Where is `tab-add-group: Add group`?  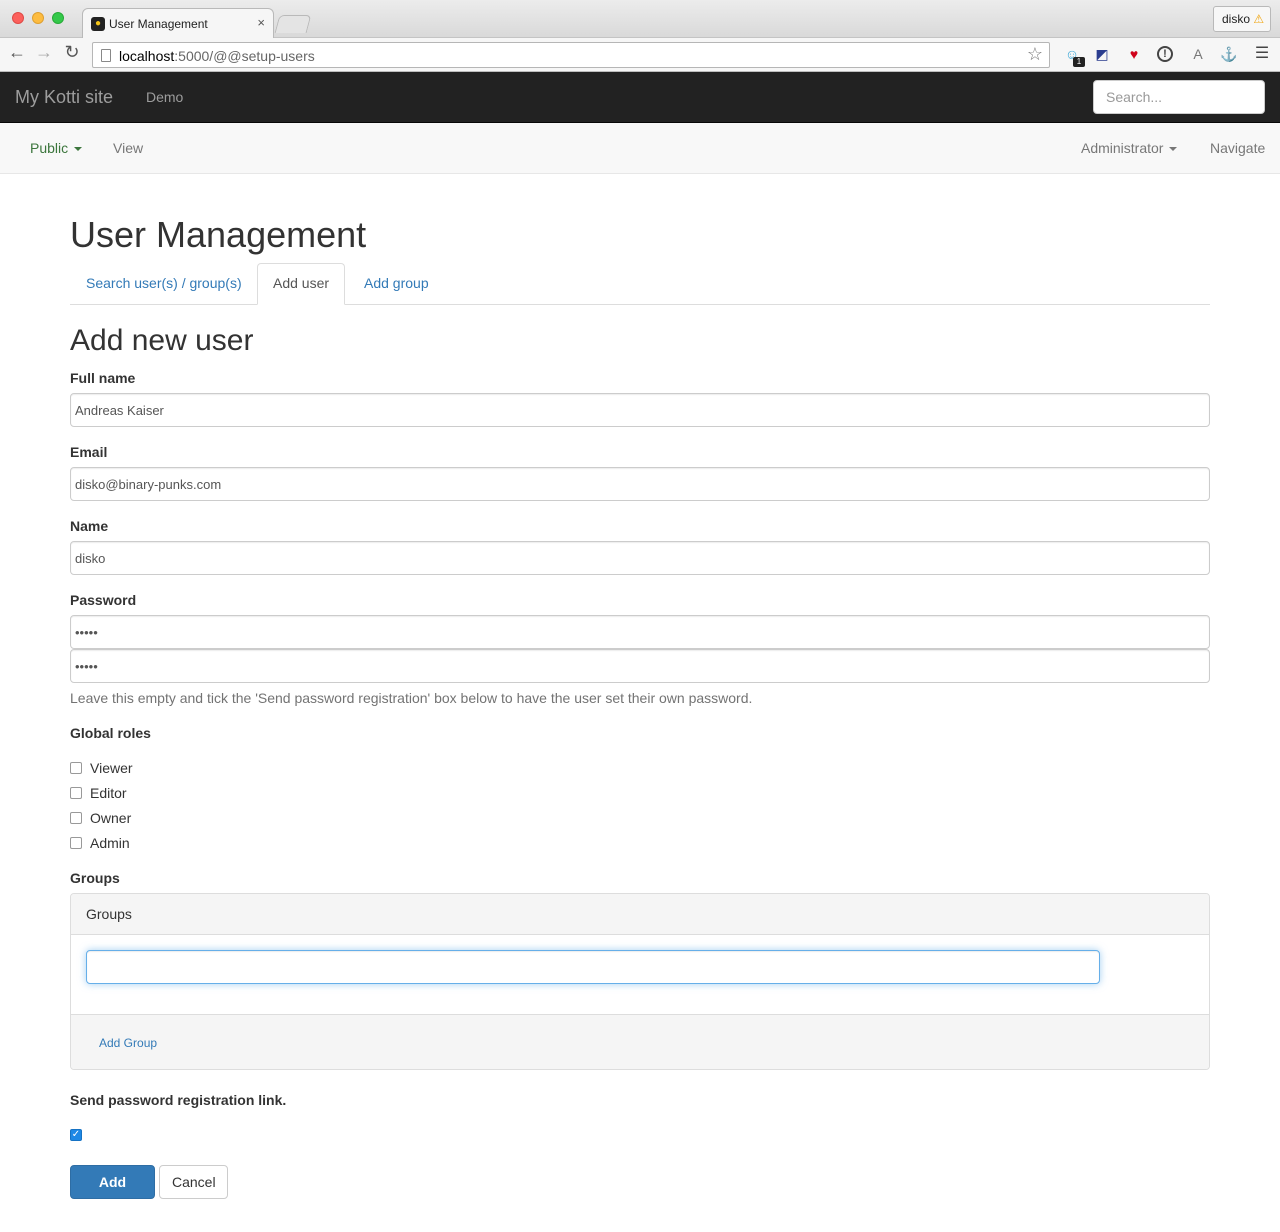
tab-add-group: Add group is located at coordinates (396, 284).